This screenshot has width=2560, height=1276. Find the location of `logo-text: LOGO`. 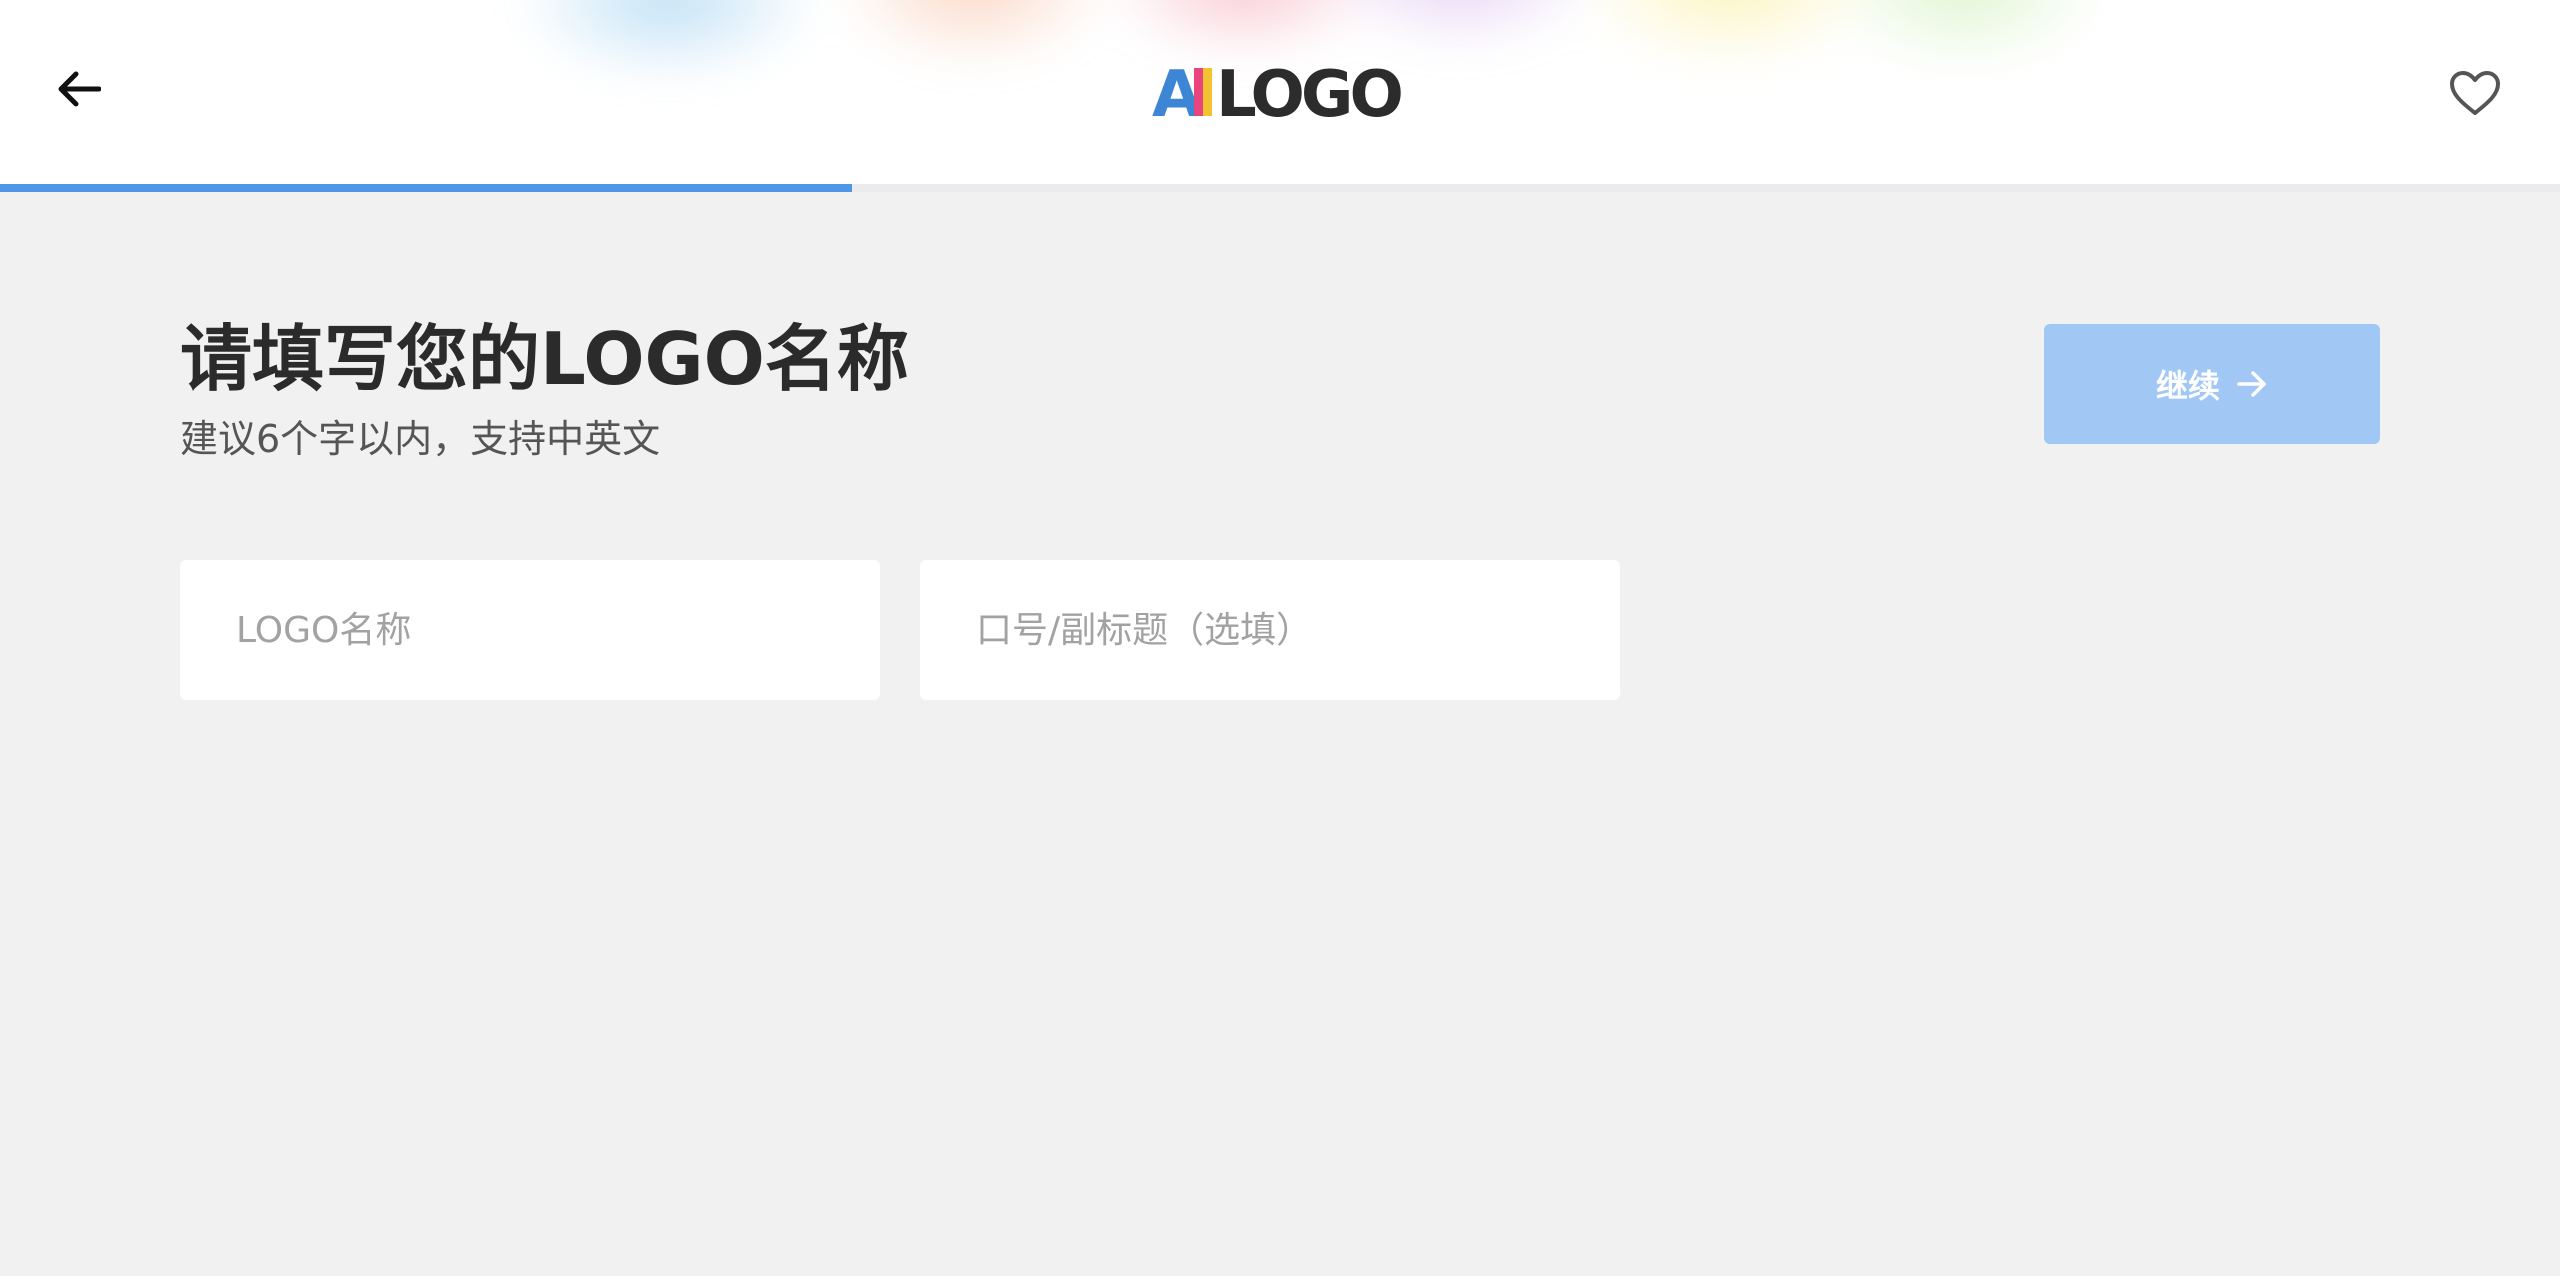

logo-text: LOGO is located at coordinates (1308, 91).